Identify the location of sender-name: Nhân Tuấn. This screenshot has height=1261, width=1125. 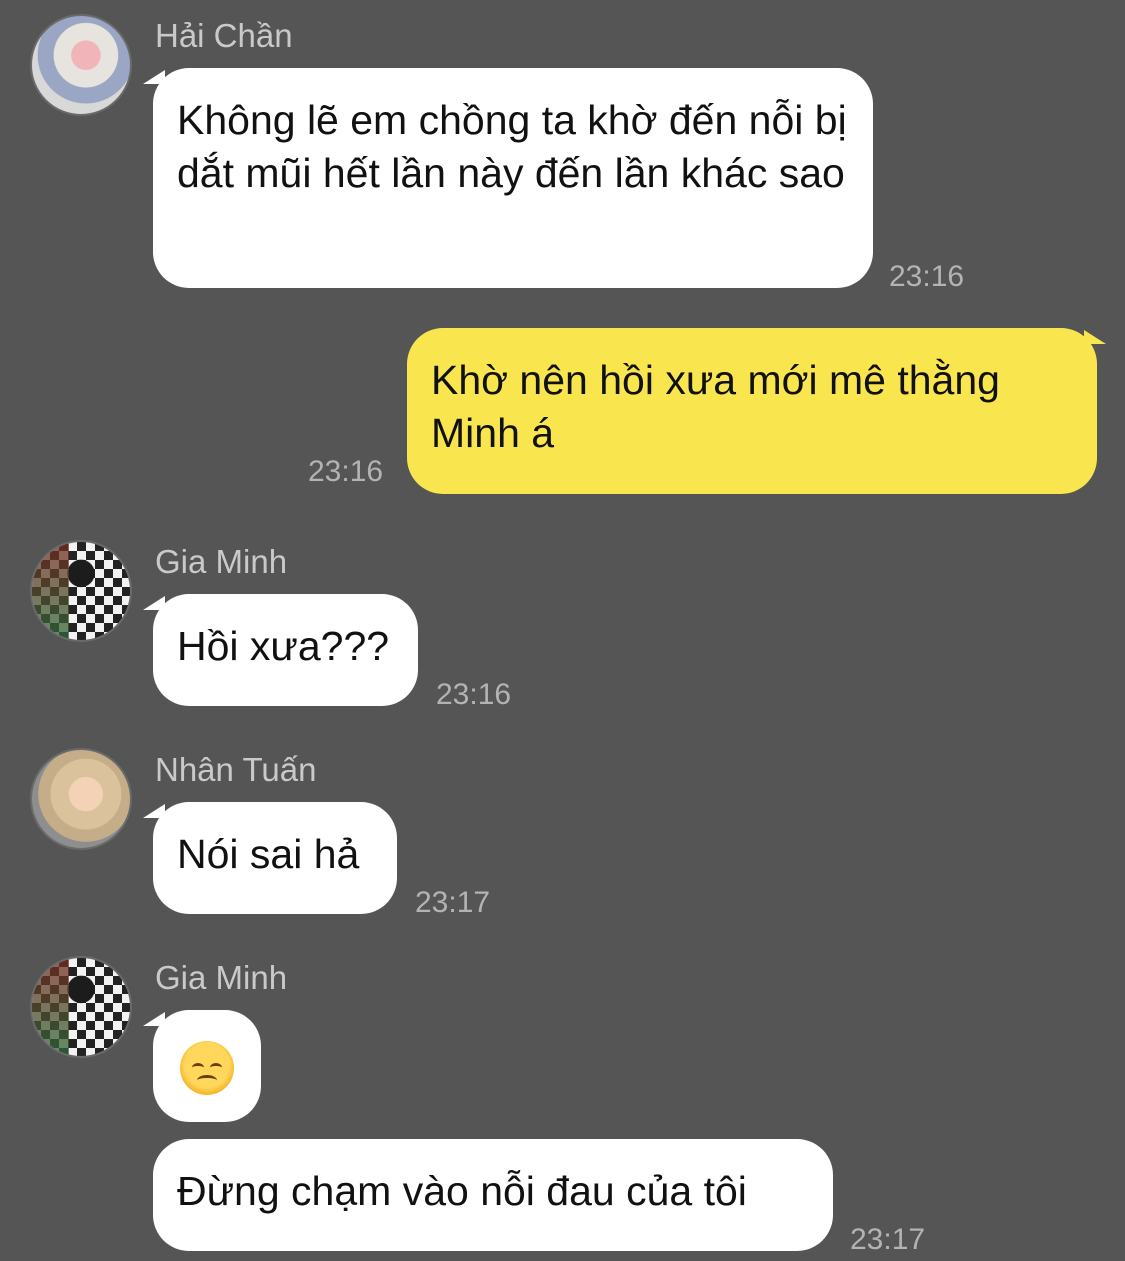
(236, 769).